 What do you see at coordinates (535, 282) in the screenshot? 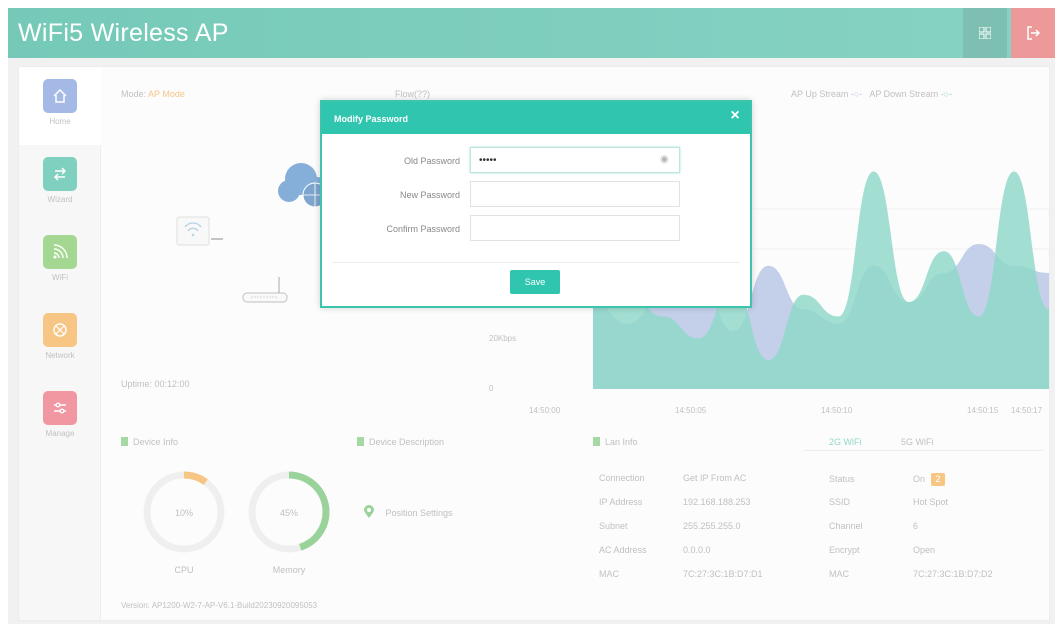
I see `save-button: Save` at bounding box center [535, 282].